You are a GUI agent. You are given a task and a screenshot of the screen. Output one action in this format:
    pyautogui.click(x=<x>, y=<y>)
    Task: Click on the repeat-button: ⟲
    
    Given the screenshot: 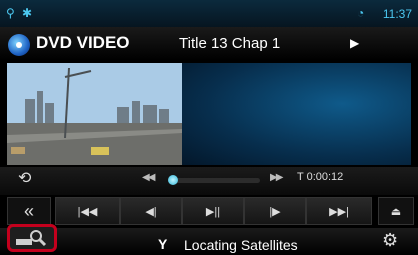 What is the action you would take?
    pyautogui.click(x=24, y=178)
    